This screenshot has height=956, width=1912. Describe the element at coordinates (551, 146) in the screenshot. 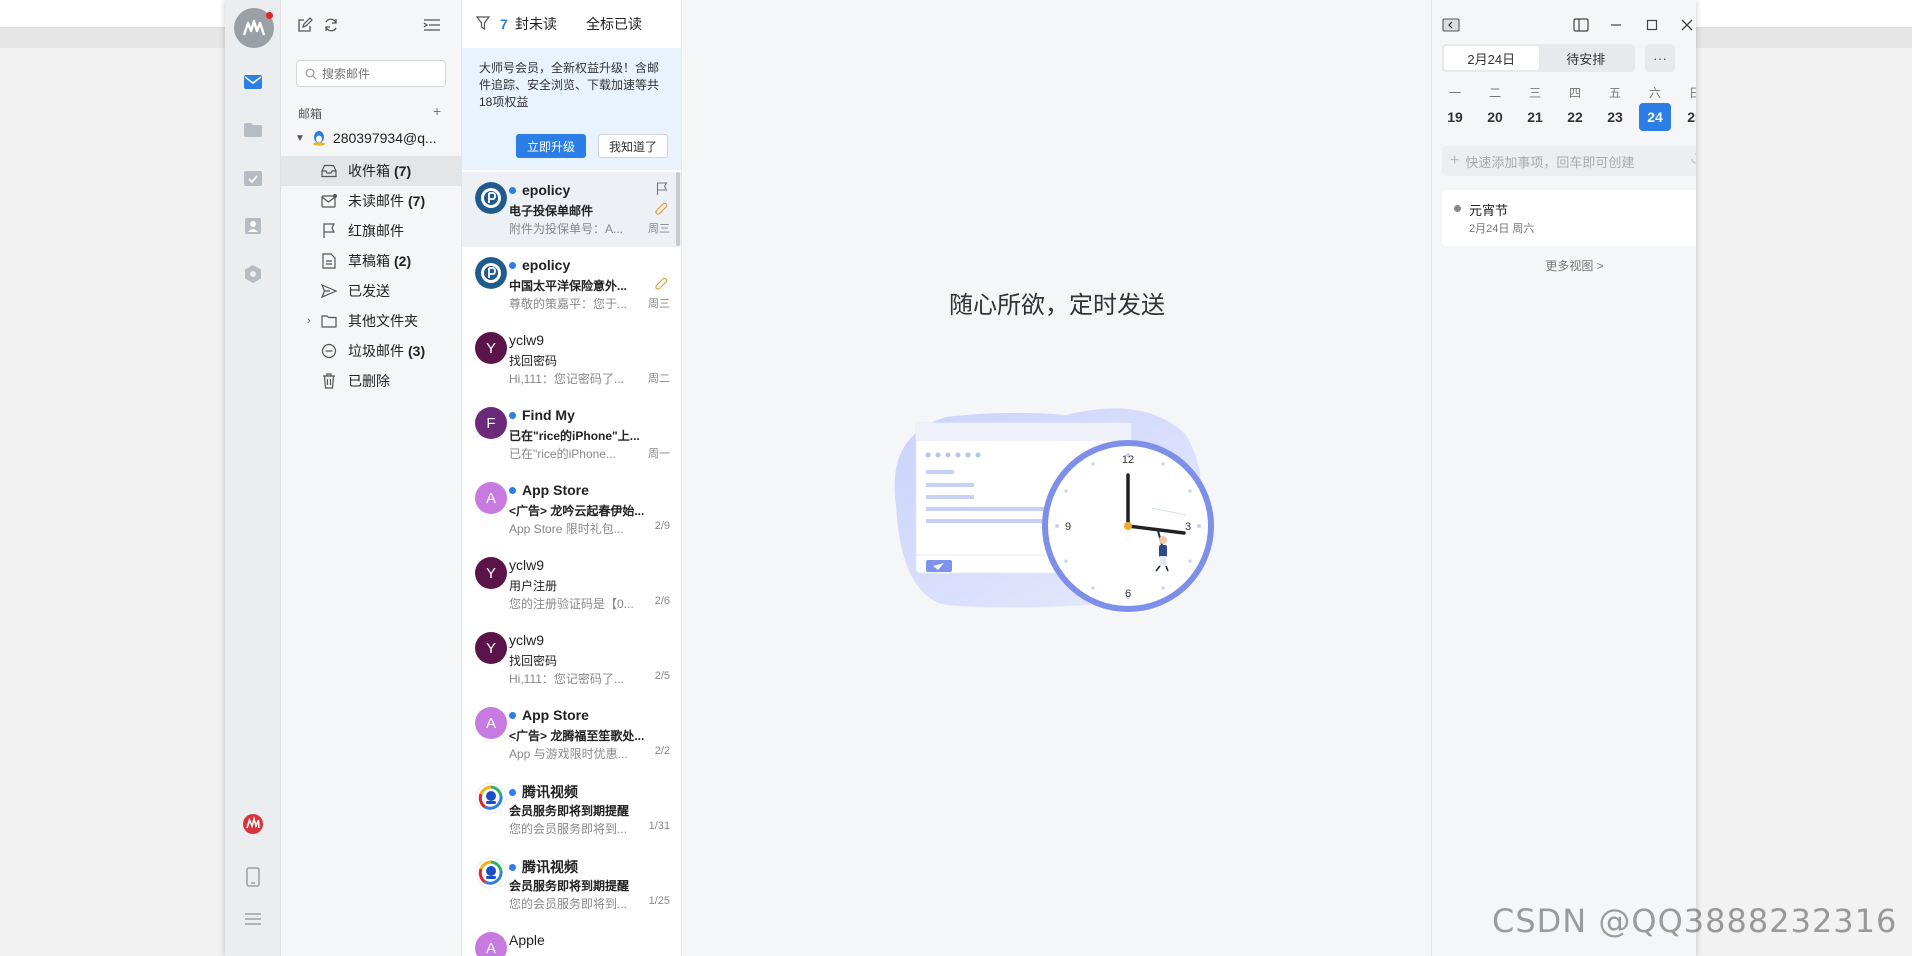

I see `upgrade-button: 立即升级` at that location.